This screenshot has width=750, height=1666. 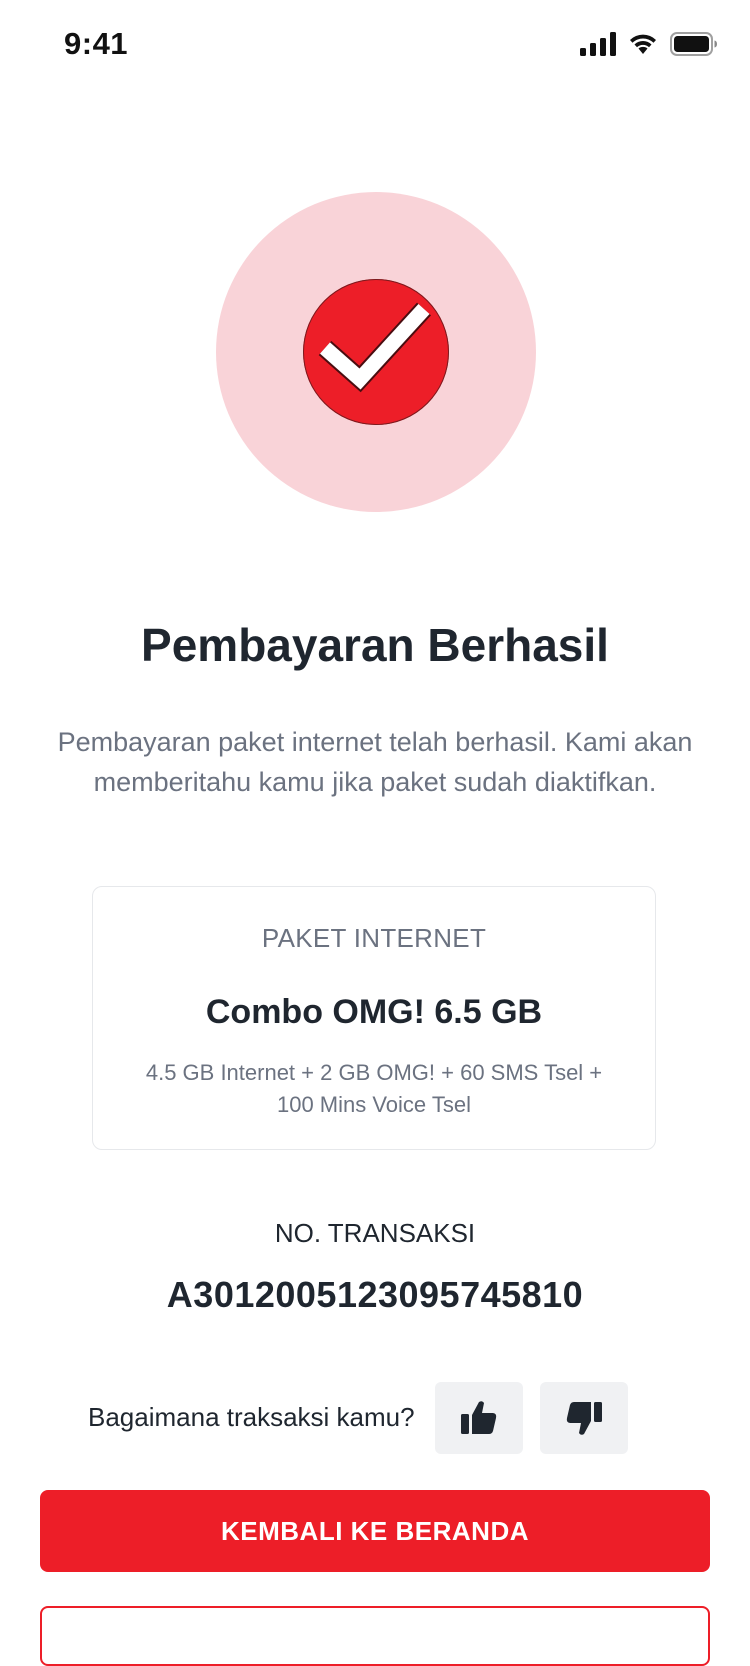 I want to click on status-icons, so click(x=649, y=44).